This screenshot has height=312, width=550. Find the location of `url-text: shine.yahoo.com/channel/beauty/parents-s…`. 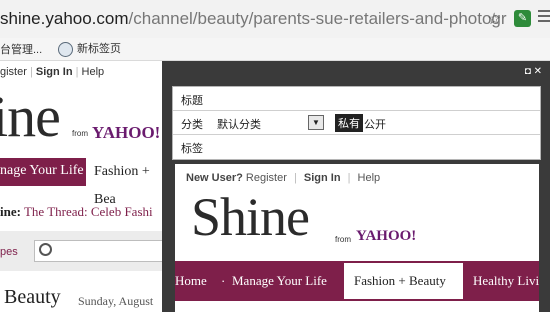

url-text: shine.yahoo.com/channel/beauty/parents-s… is located at coordinates (253, 19).